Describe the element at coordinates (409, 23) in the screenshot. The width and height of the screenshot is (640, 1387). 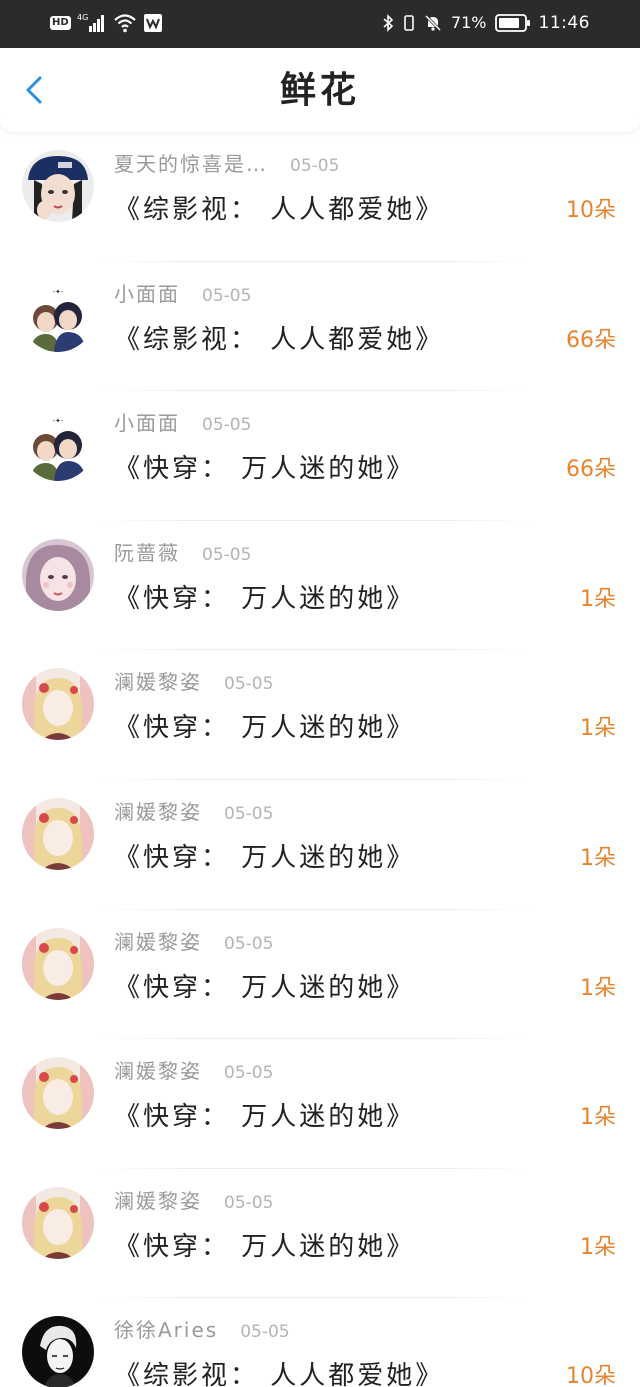
I see `vibrate-icon` at that location.